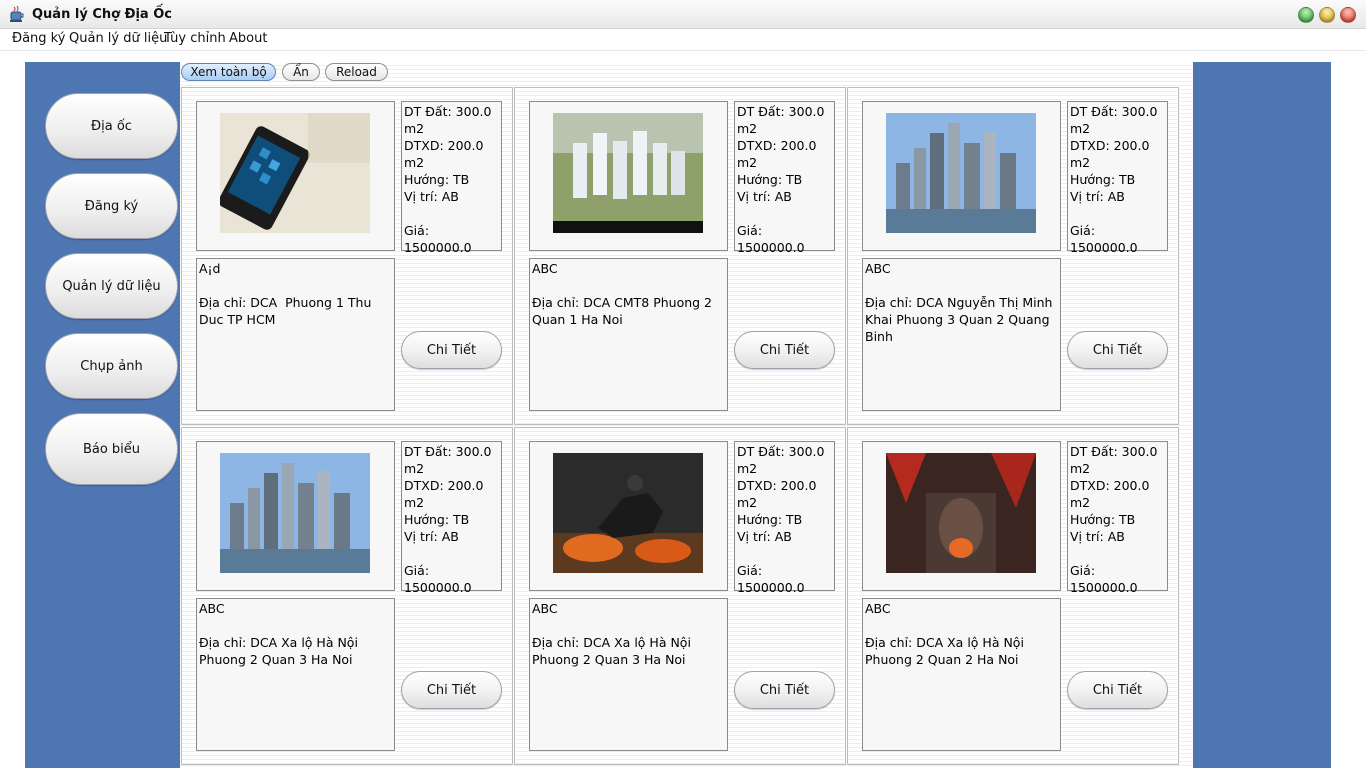 The image size is (1366, 768). I want to click on fantasy-horse-rider-art, so click(628, 513).